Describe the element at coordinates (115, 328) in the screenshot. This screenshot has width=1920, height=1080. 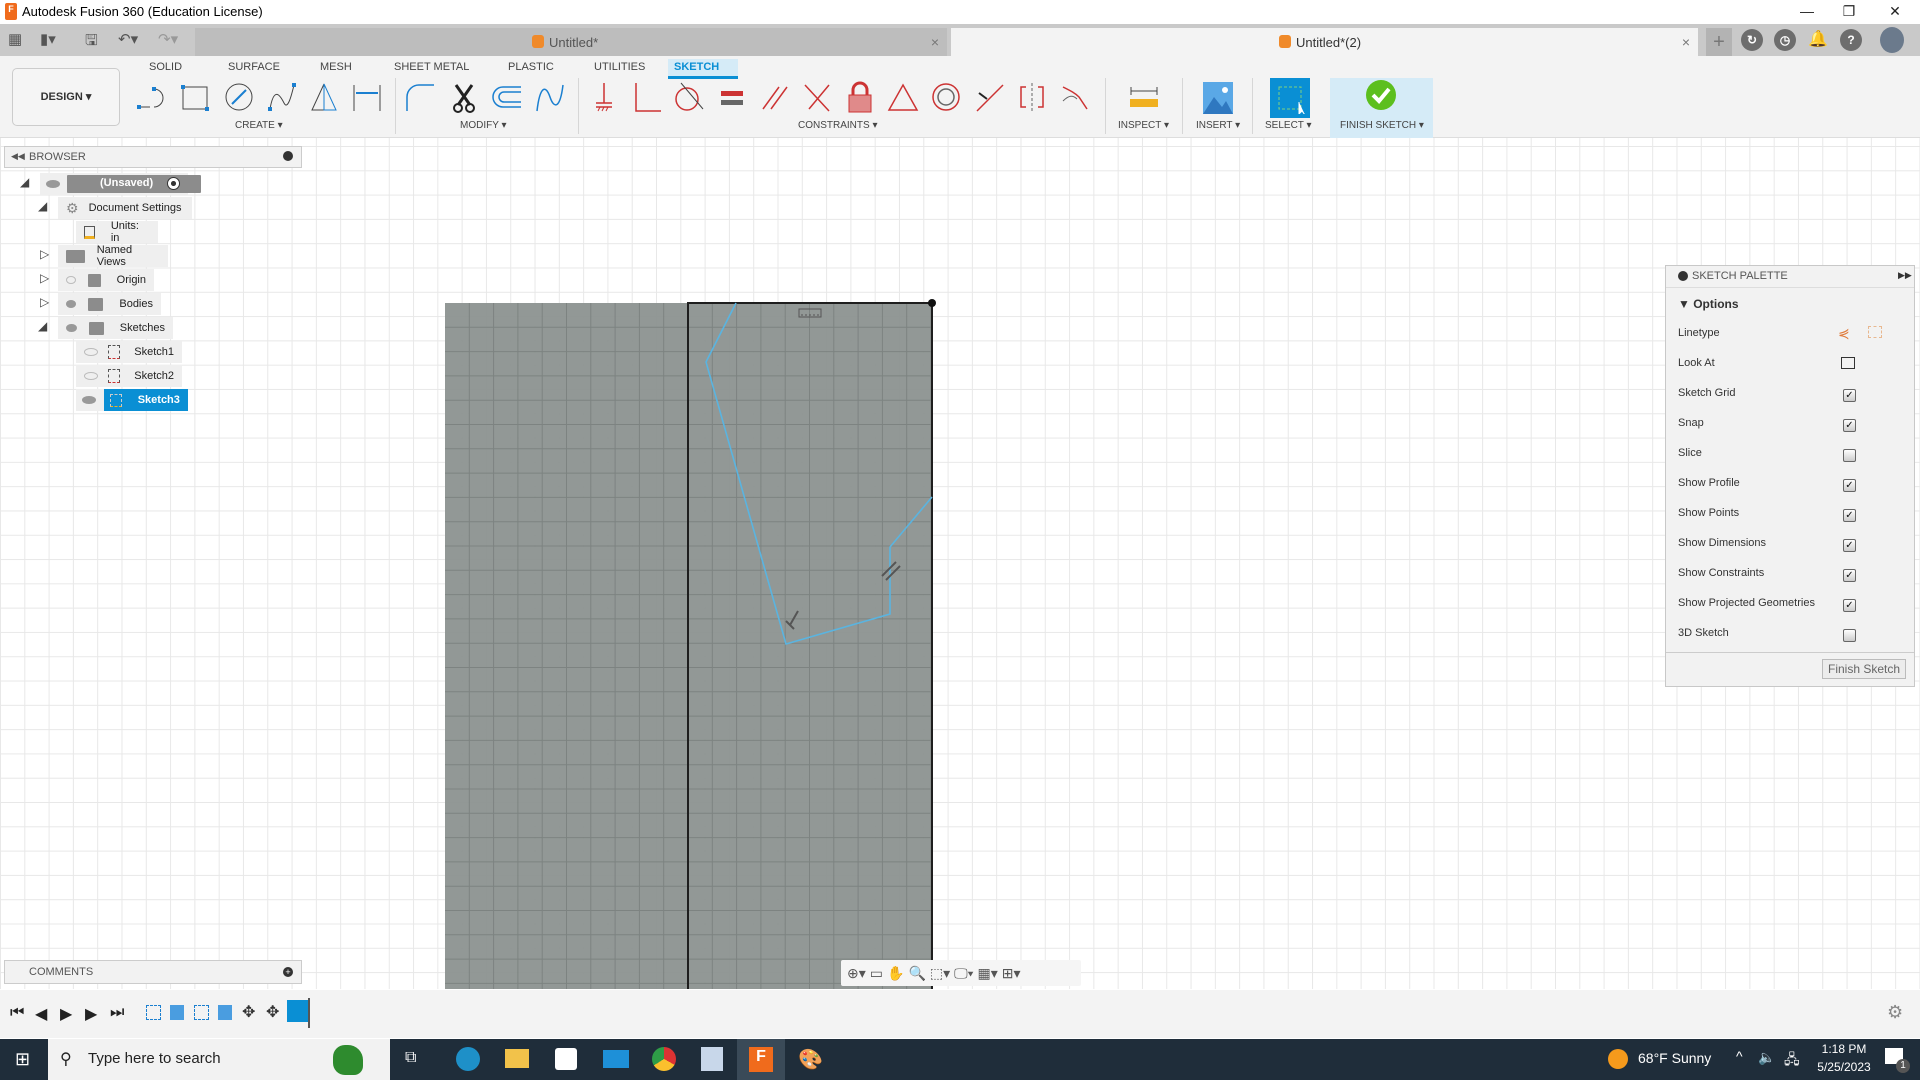
I see `tree-item-sketches: Sketches` at that location.